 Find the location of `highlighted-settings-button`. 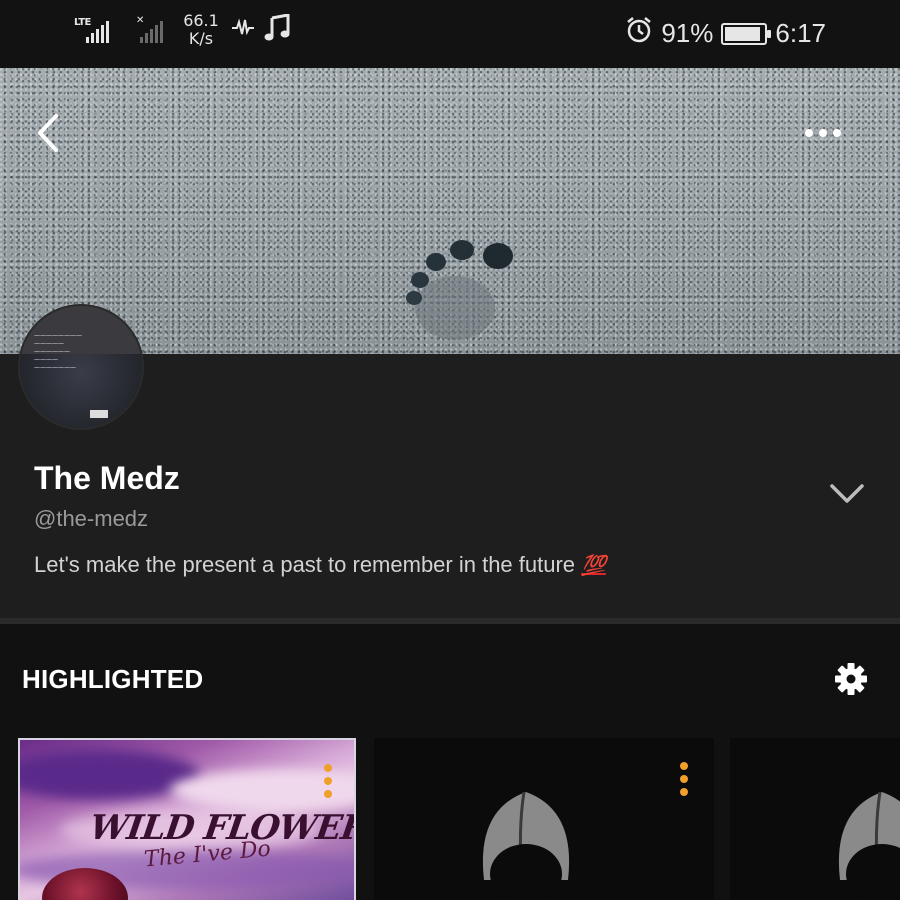

highlighted-settings-button is located at coordinates (851, 679).